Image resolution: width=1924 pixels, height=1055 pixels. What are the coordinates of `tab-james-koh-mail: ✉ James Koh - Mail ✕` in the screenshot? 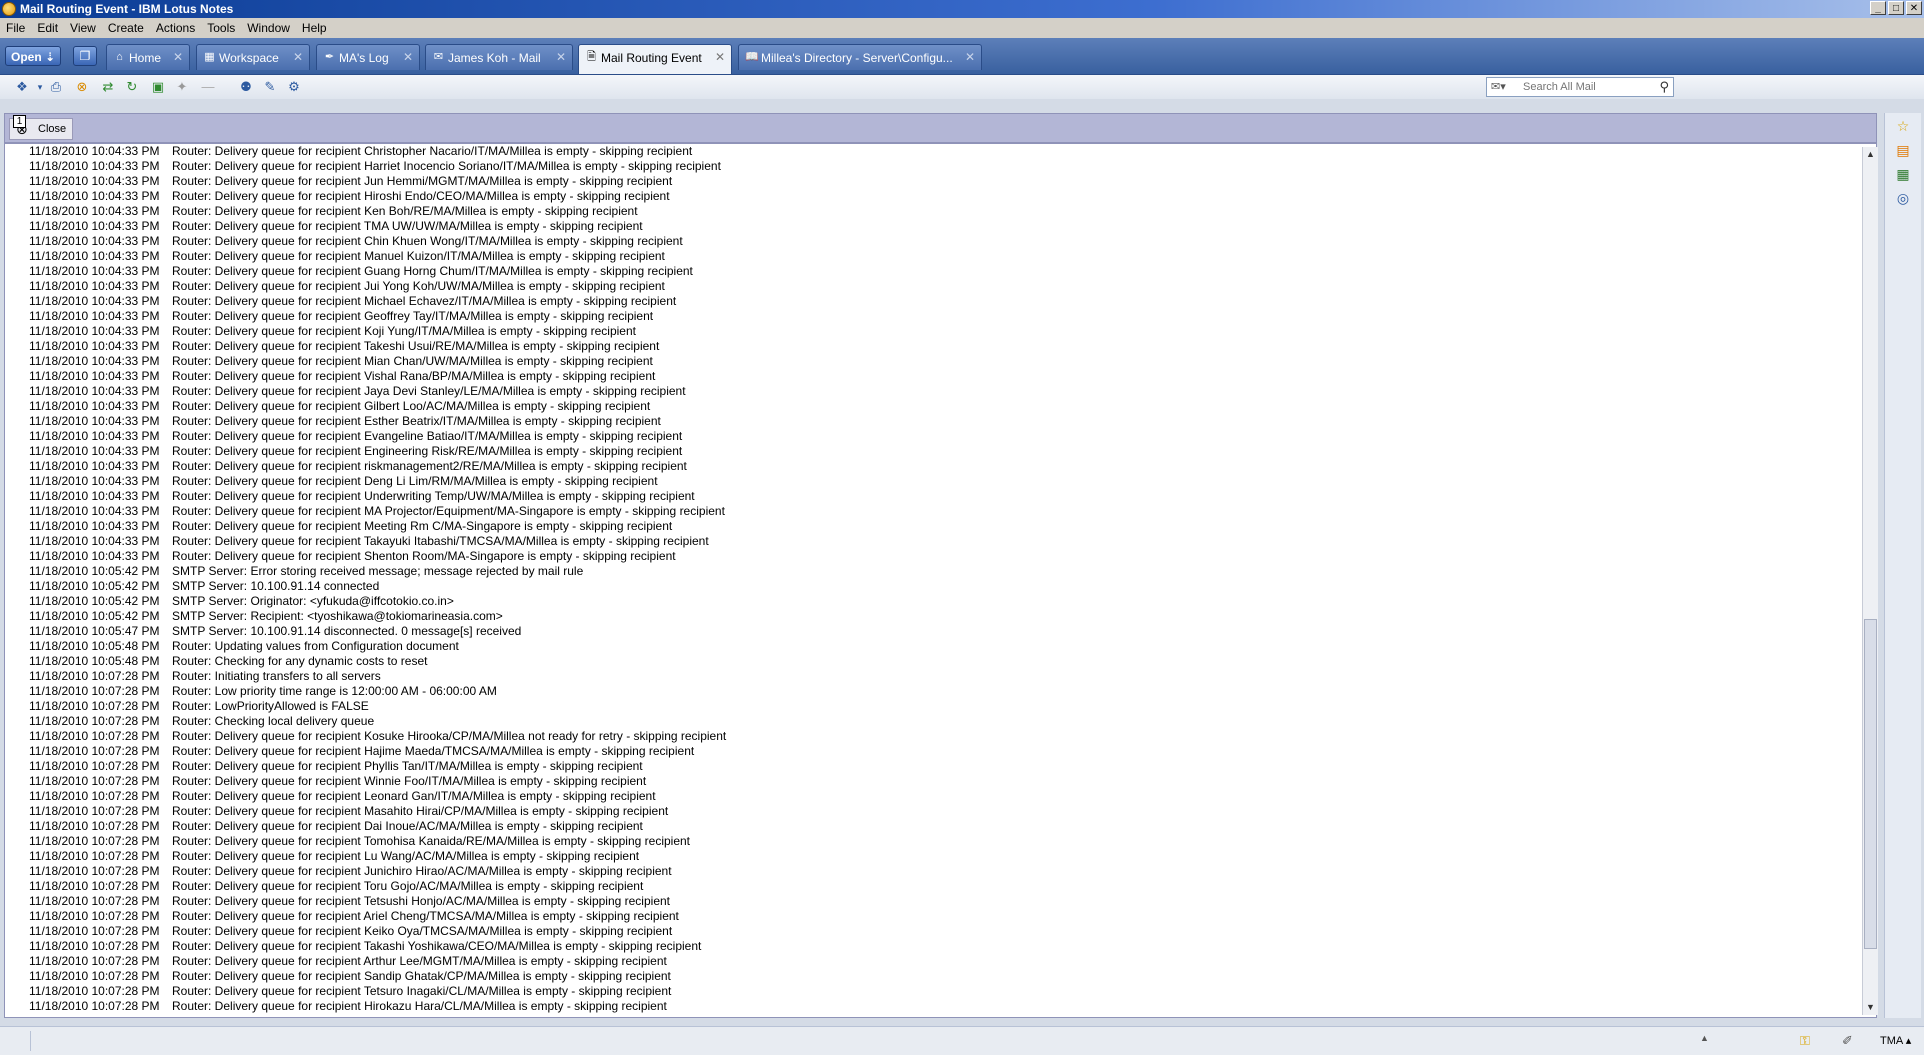 It's located at (499, 57).